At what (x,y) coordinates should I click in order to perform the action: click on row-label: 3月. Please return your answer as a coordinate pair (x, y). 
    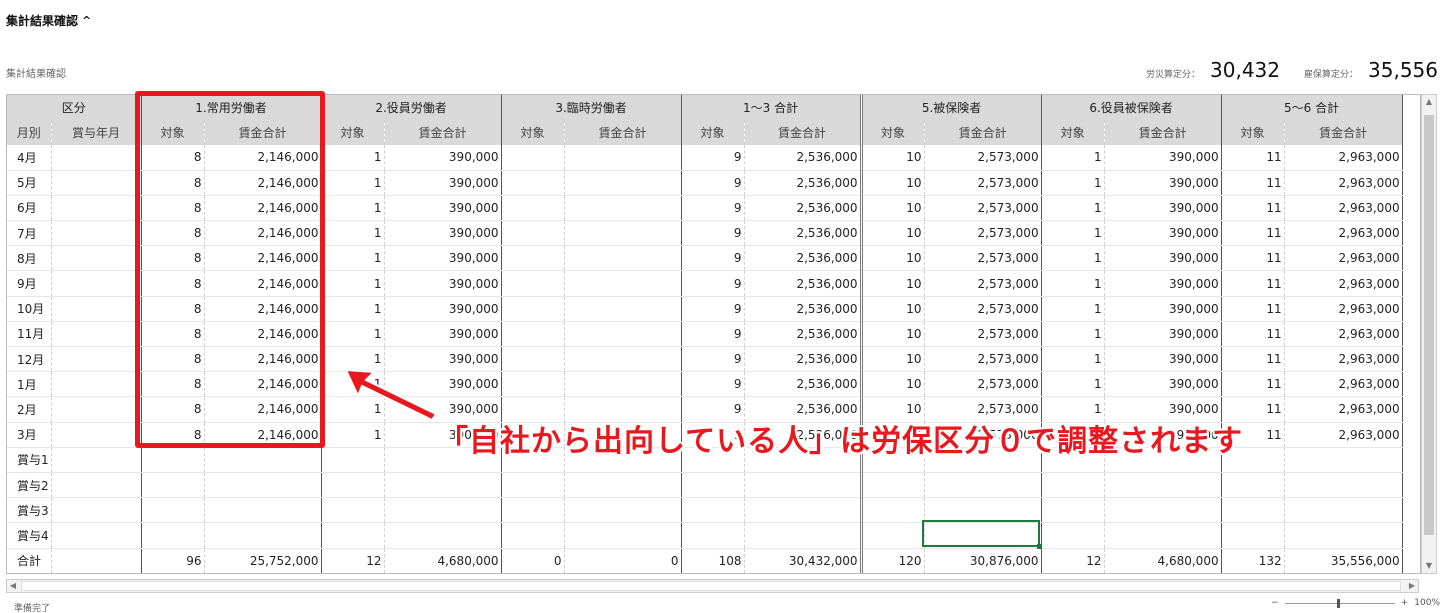
    Looking at the image, I should click on (29, 435).